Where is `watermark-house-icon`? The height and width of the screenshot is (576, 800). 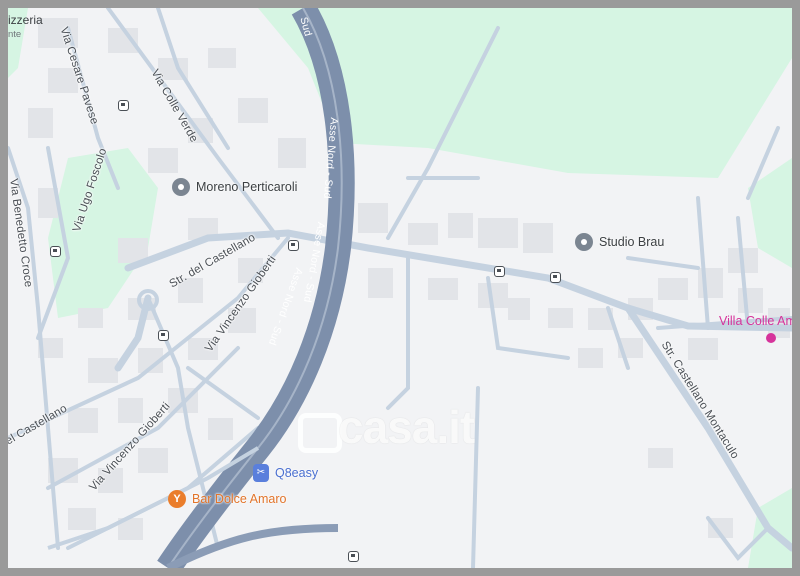 watermark-house-icon is located at coordinates (320, 433).